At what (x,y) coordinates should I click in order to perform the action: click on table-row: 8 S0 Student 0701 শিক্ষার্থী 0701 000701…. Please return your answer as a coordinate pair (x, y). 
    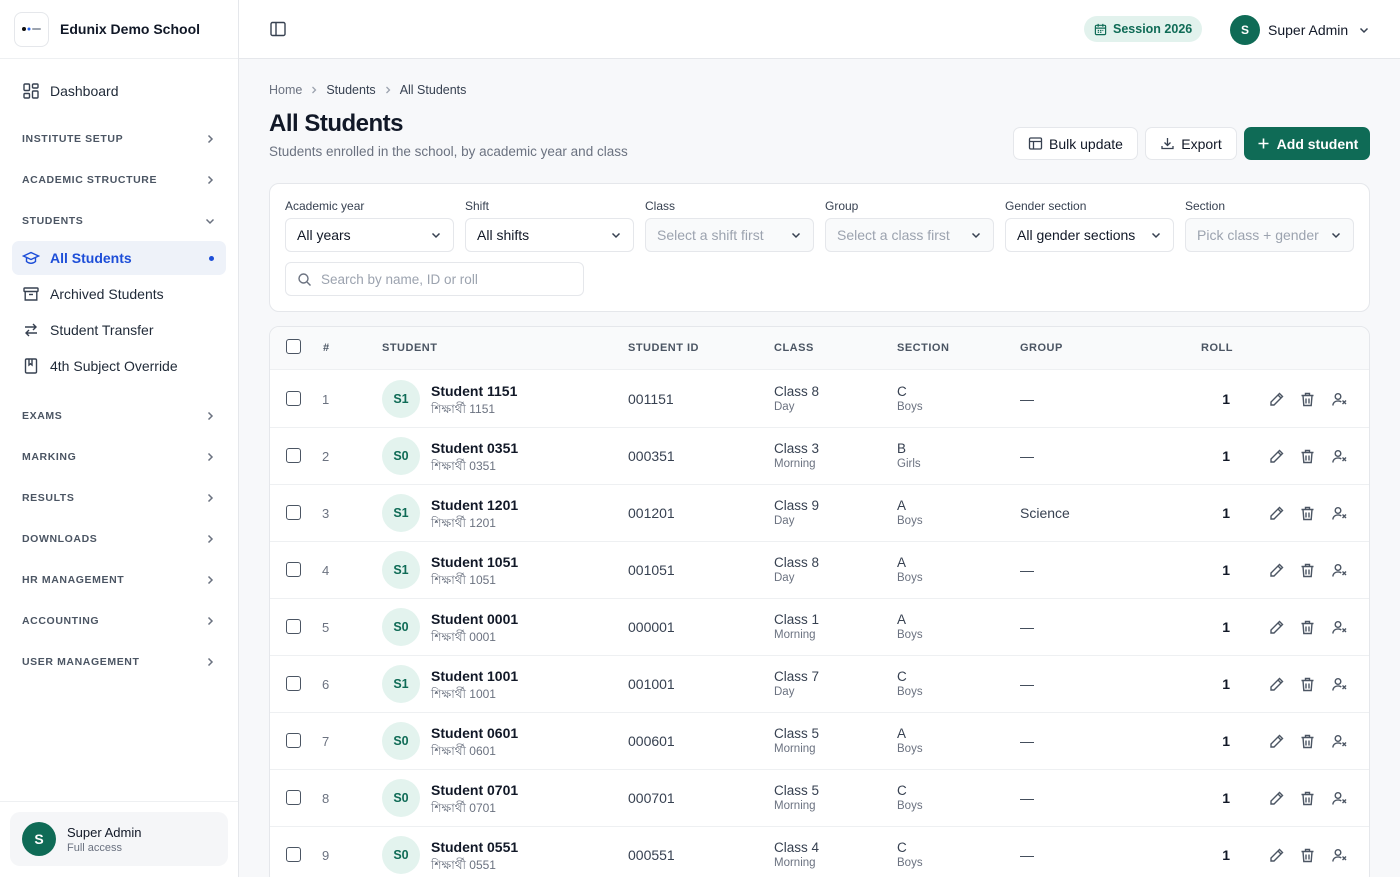
    Looking at the image, I should click on (819, 798).